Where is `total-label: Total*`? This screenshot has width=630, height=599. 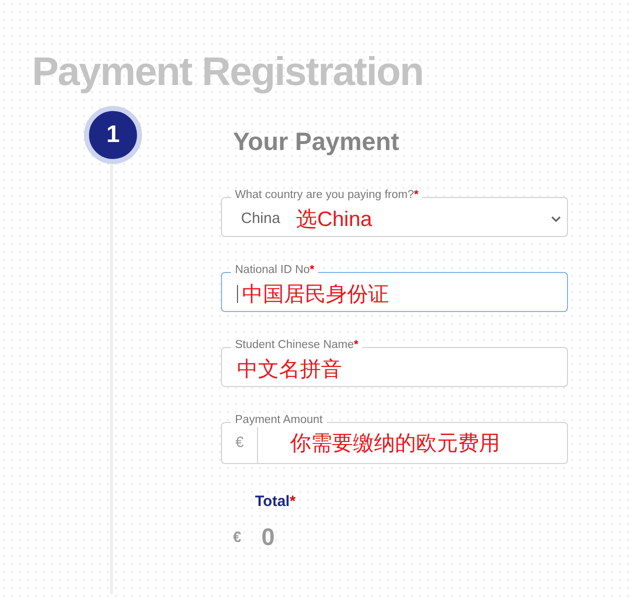
total-label: Total* is located at coordinates (275, 501).